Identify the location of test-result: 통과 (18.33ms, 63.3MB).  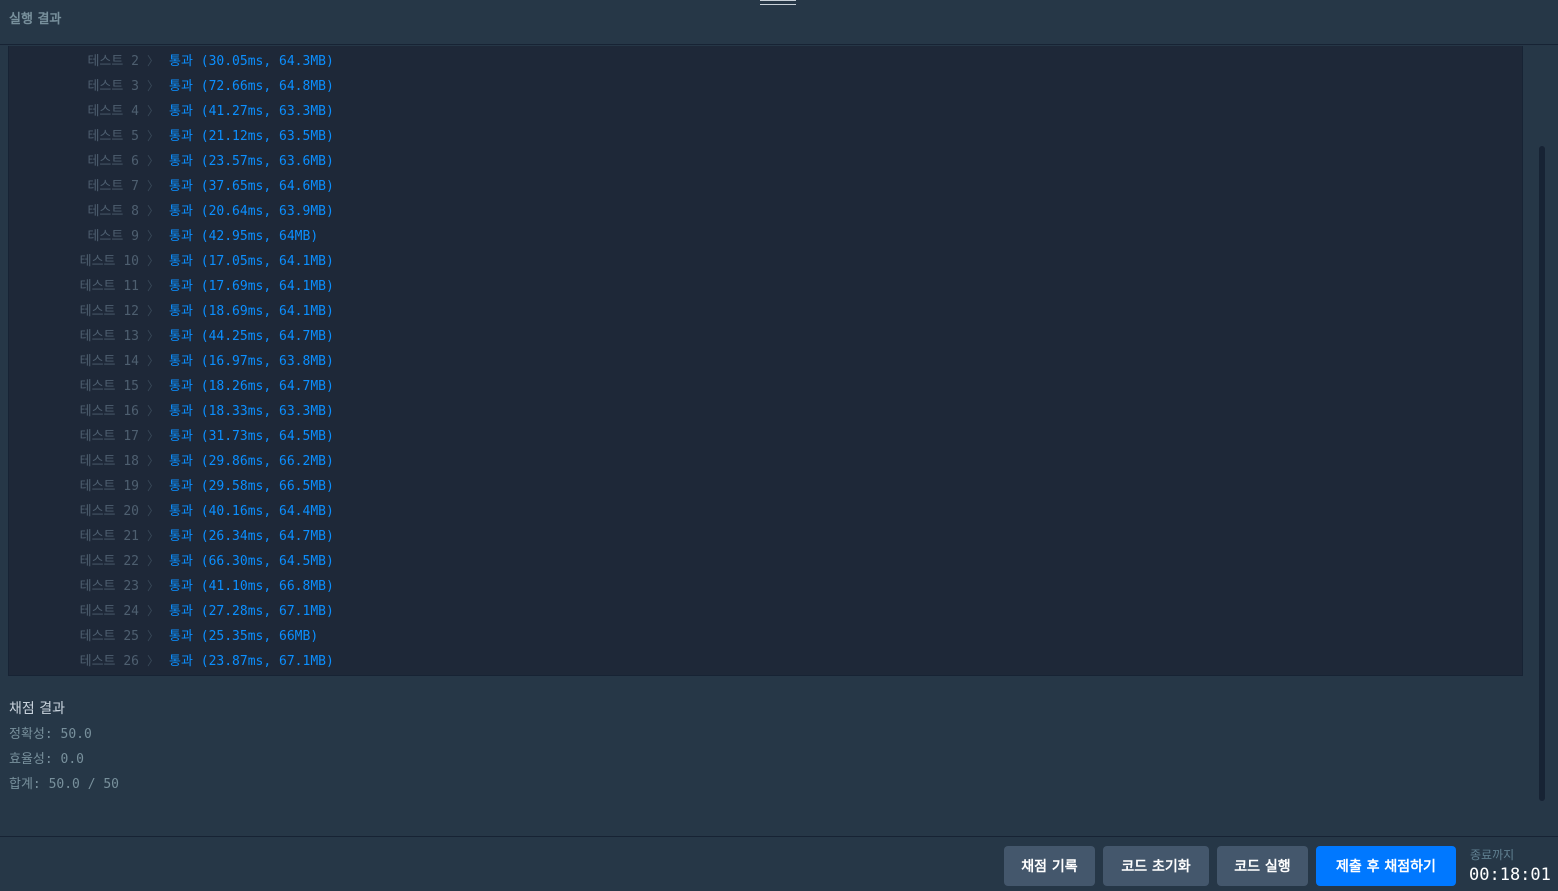
(251, 411).